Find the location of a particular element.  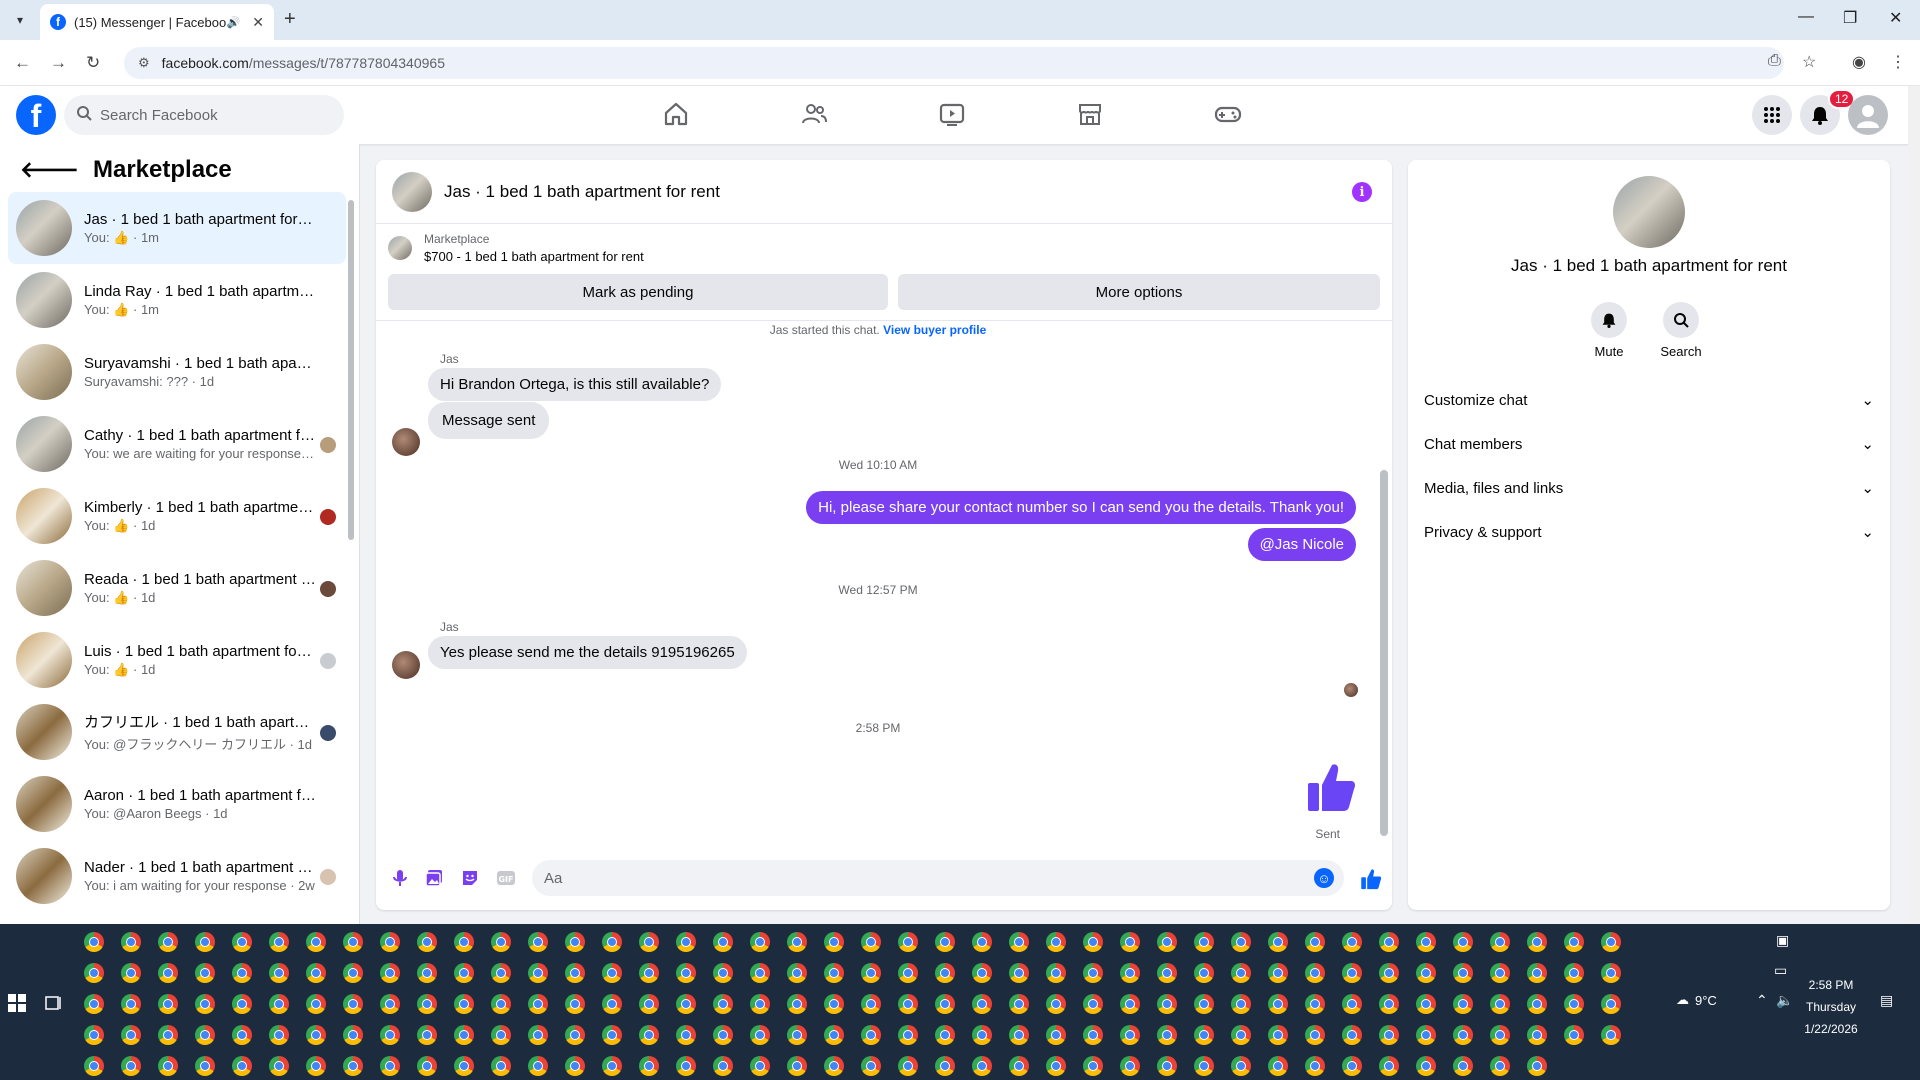

mute-button: Mute is located at coordinates (1609, 330).